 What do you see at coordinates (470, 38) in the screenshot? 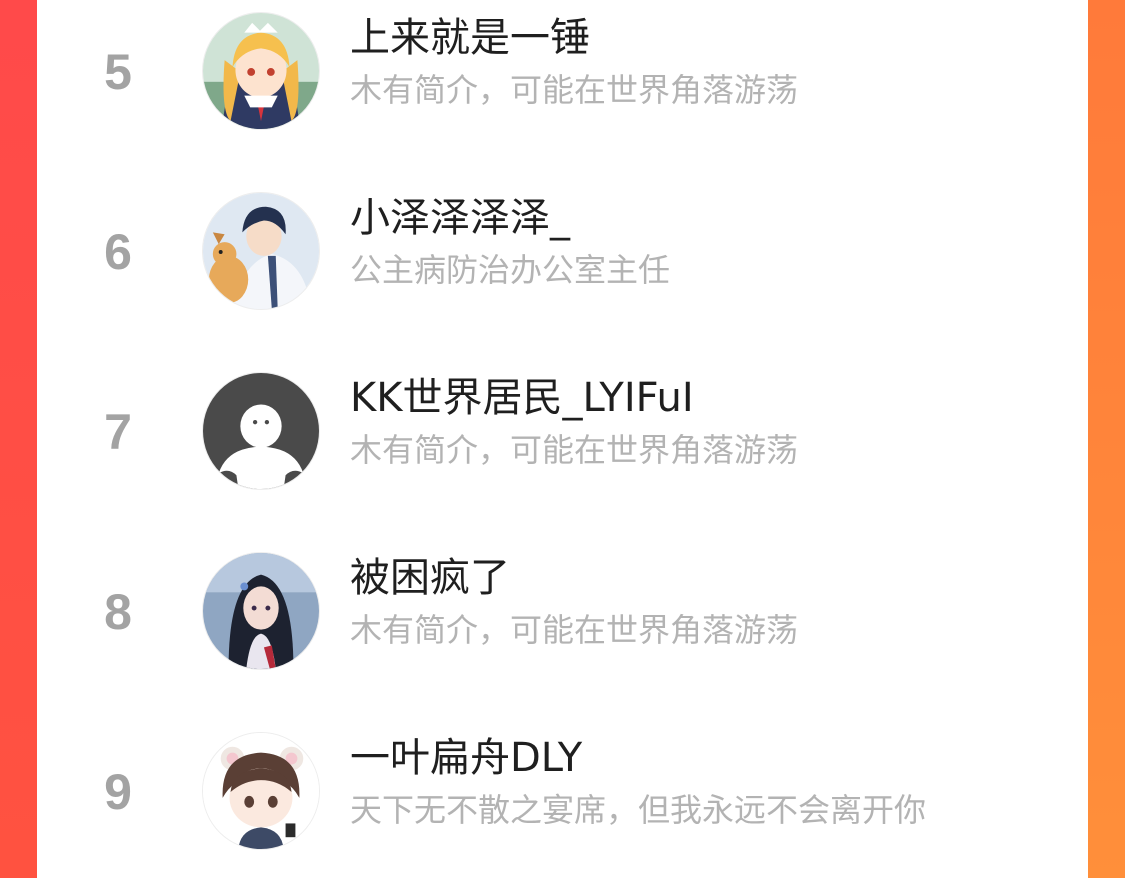
I see `user-name: 上来就是一锤` at bounding box center [470, 38].